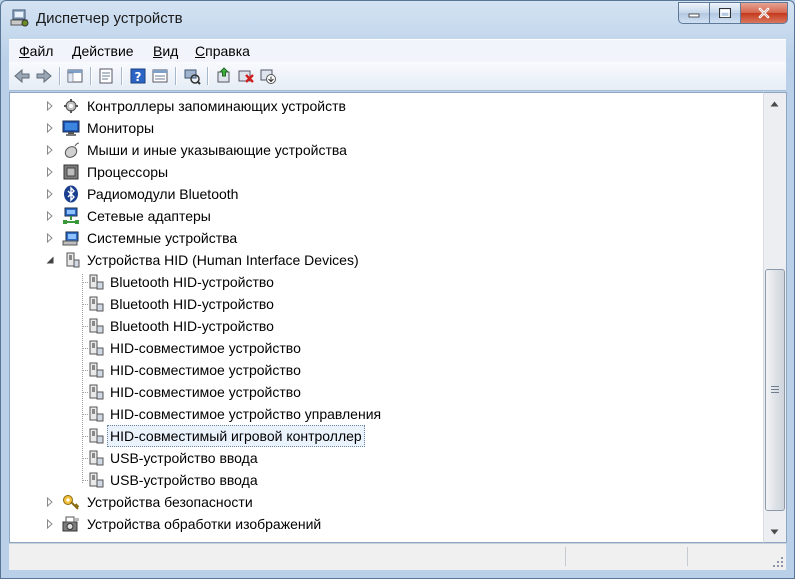  I want to click on category-row: Устройства обработки изображений, so click(380, 524).